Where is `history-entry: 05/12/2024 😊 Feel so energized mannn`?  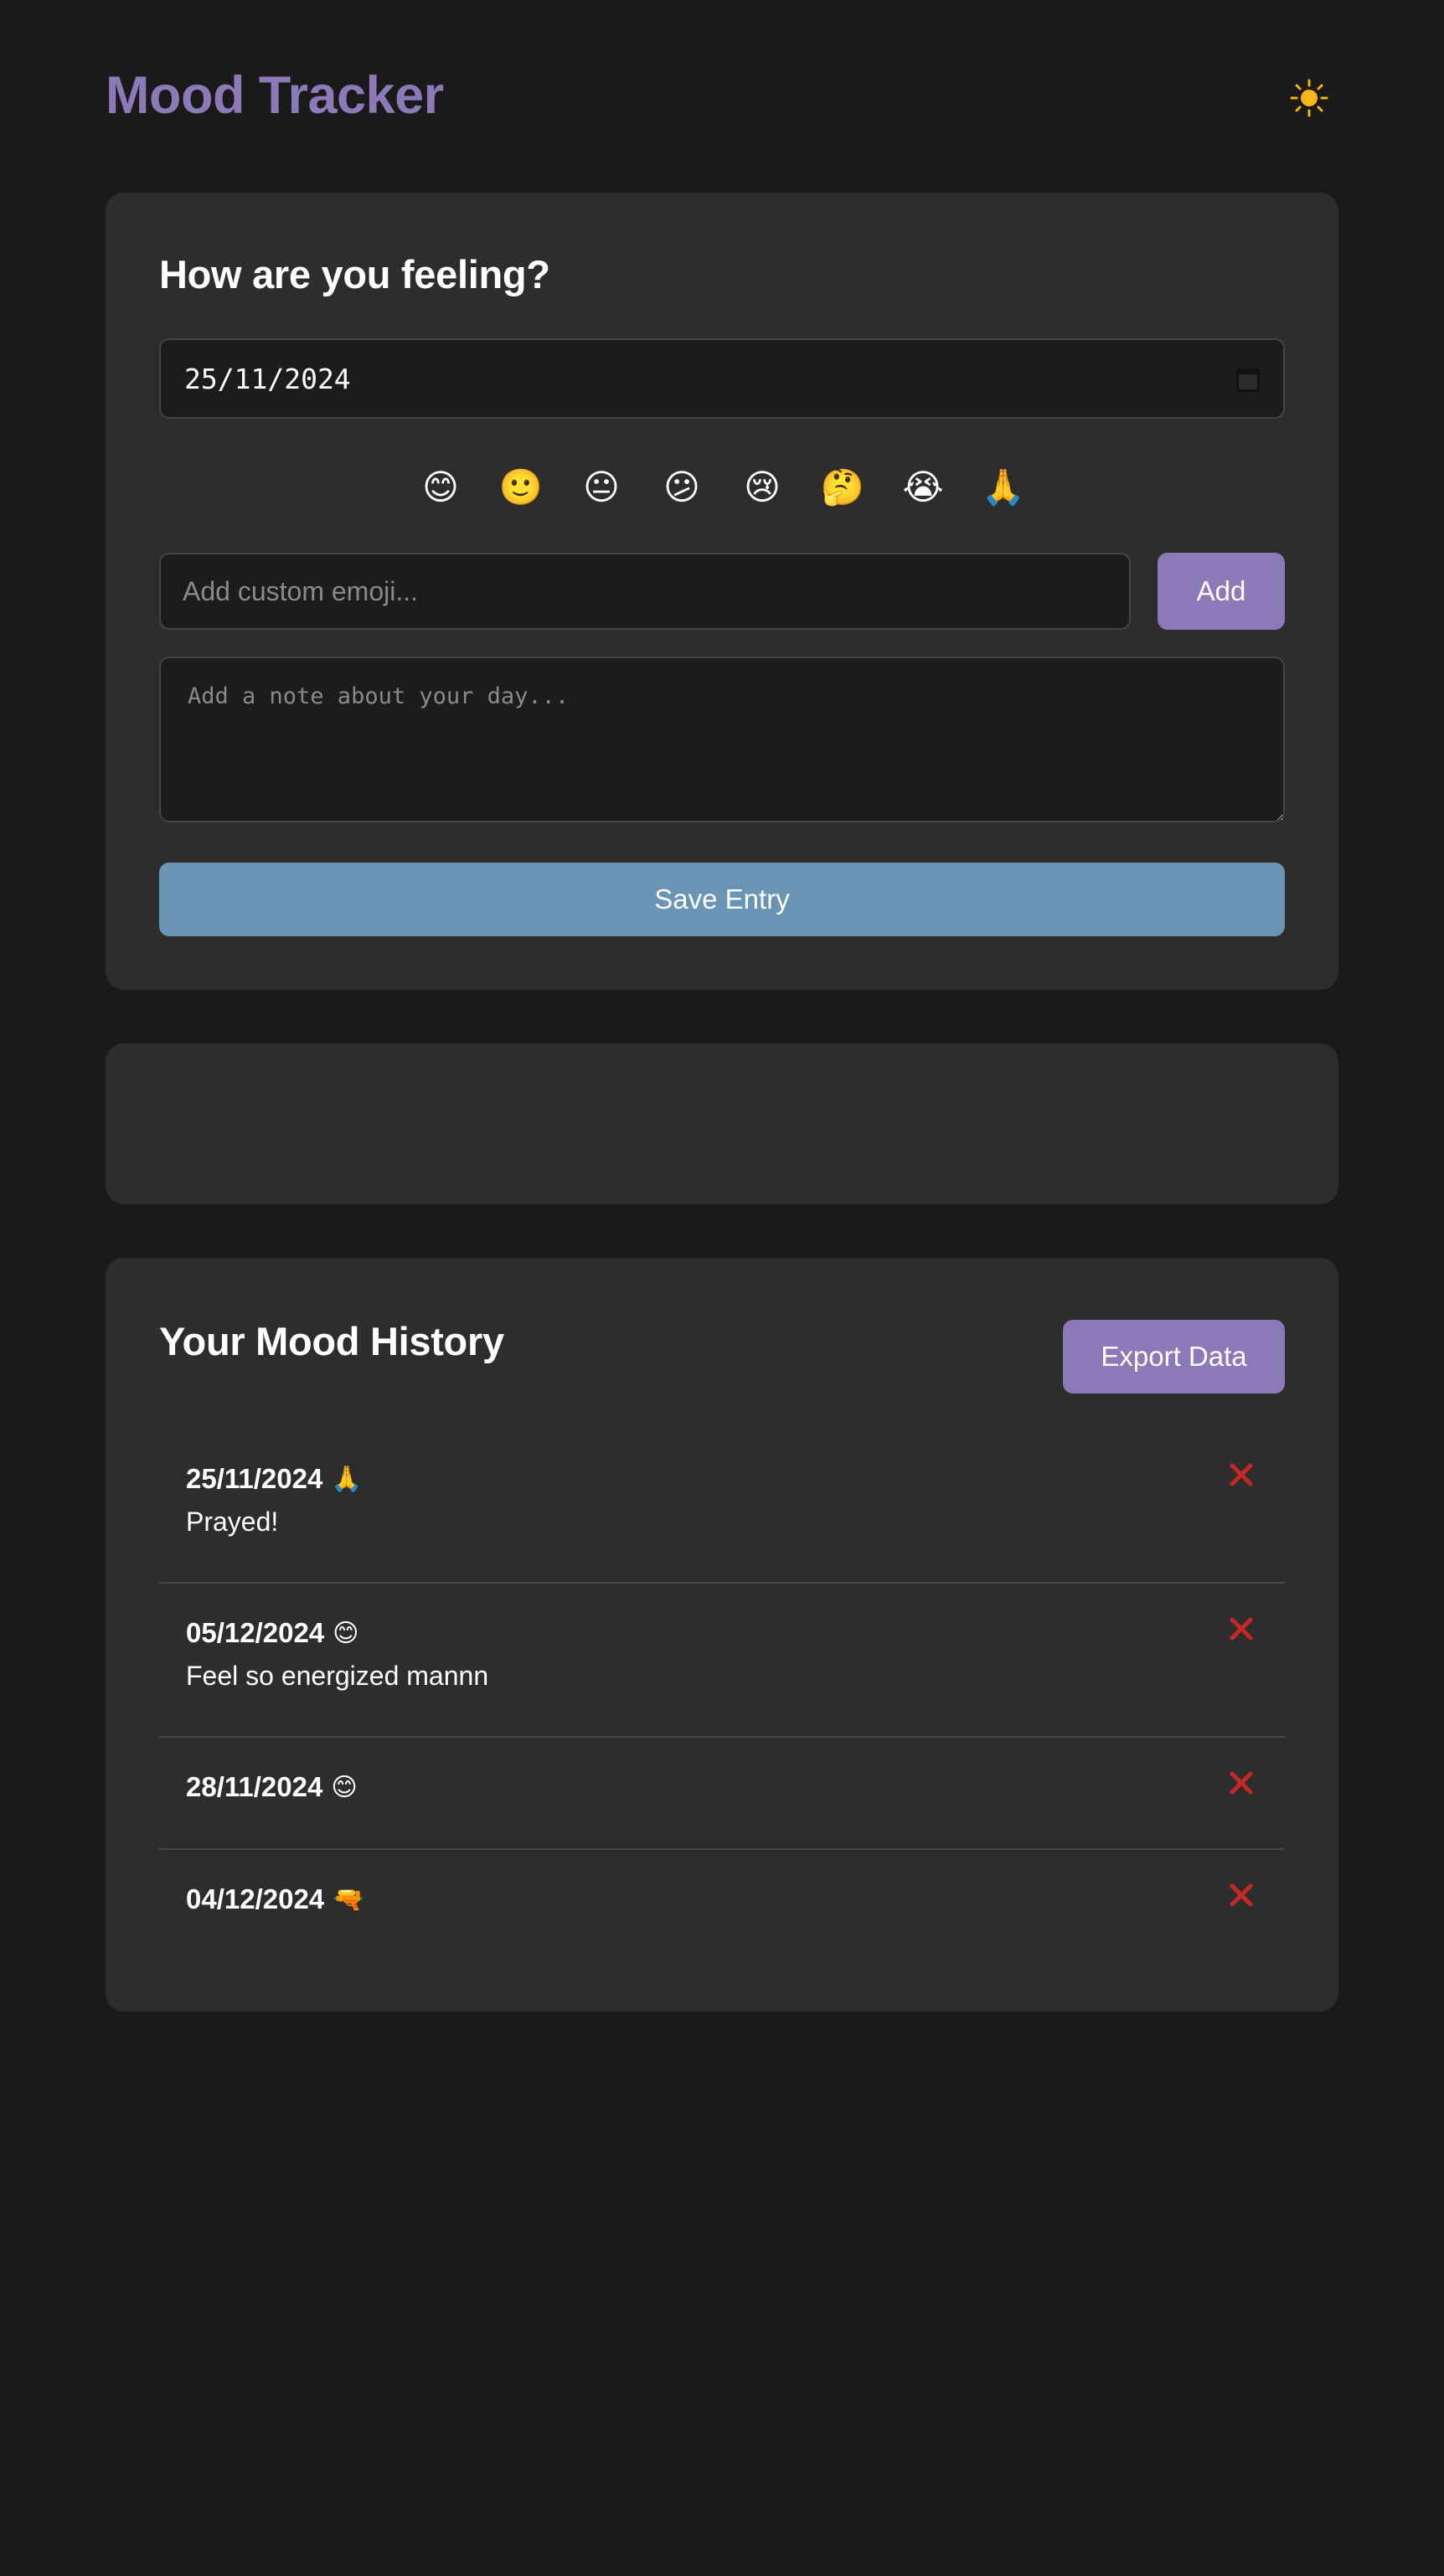
history-entry: 05/12/2024 😊 Feel so energized mannn is located at coordinates (722, 1661).